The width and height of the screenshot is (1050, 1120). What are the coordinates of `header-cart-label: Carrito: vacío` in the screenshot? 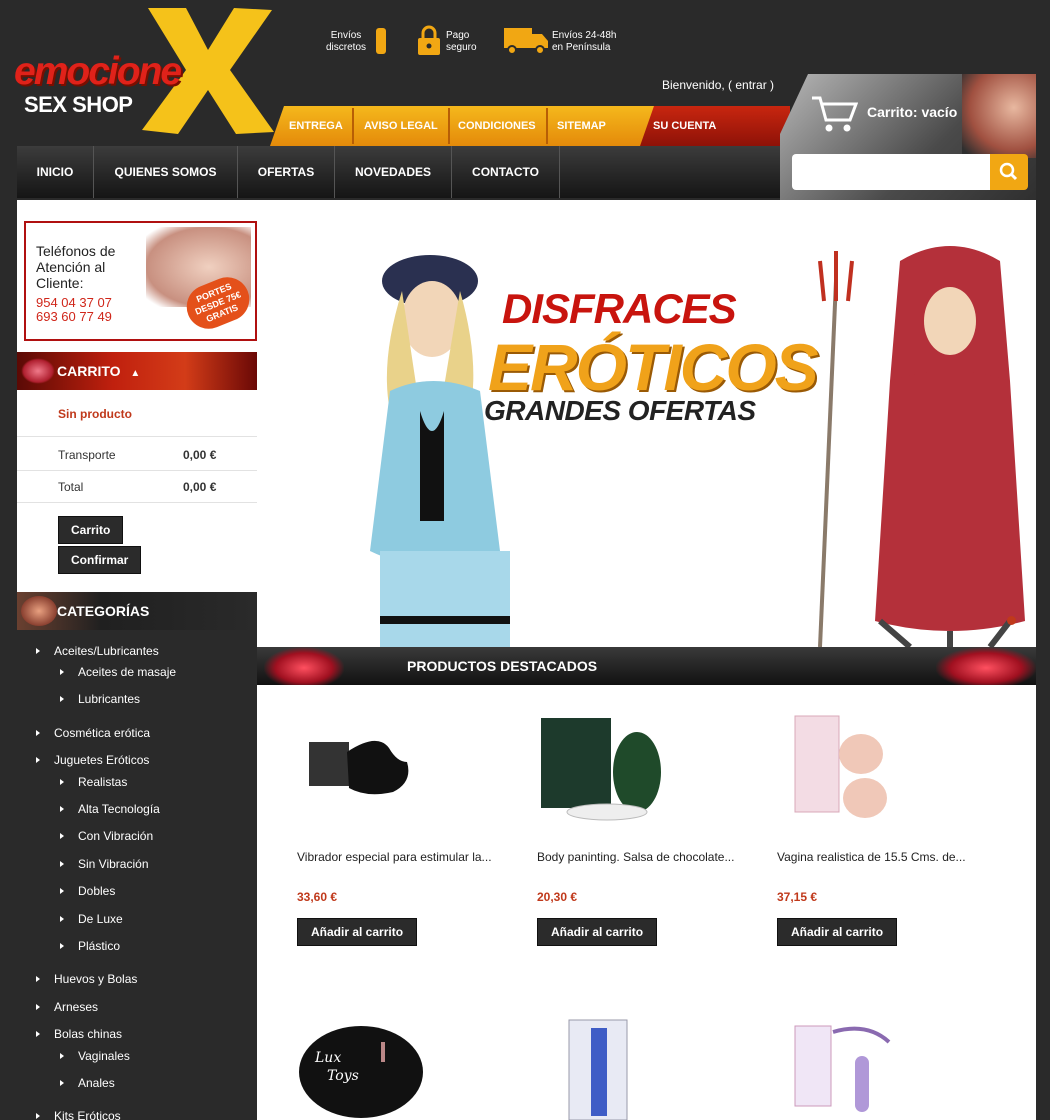 It's located at (912, 112).